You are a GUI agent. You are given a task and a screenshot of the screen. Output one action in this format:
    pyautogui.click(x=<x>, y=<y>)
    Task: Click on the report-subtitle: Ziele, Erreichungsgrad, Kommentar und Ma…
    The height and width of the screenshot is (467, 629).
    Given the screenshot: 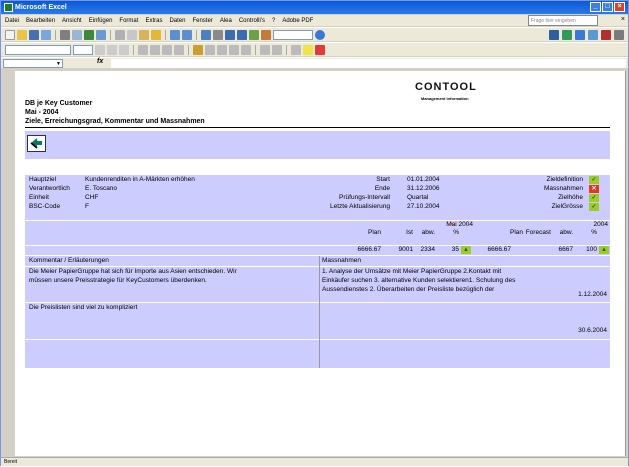 What is the action you would take?
    pyautogui.click(x=115, y=121)
    